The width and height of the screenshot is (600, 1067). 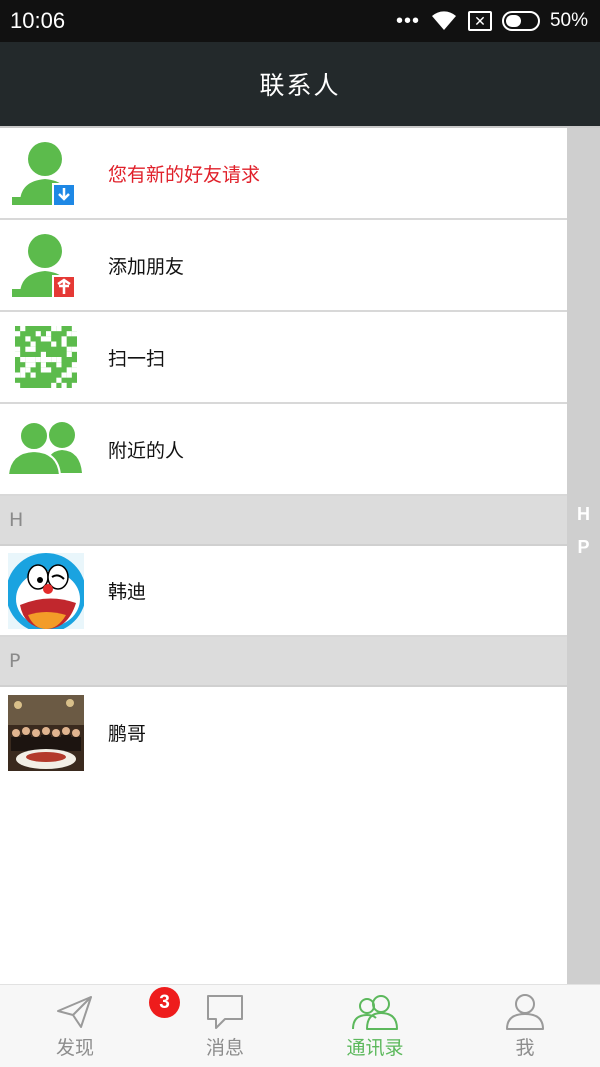 I want to click on wifi-icon, so click(x=443, y=20).